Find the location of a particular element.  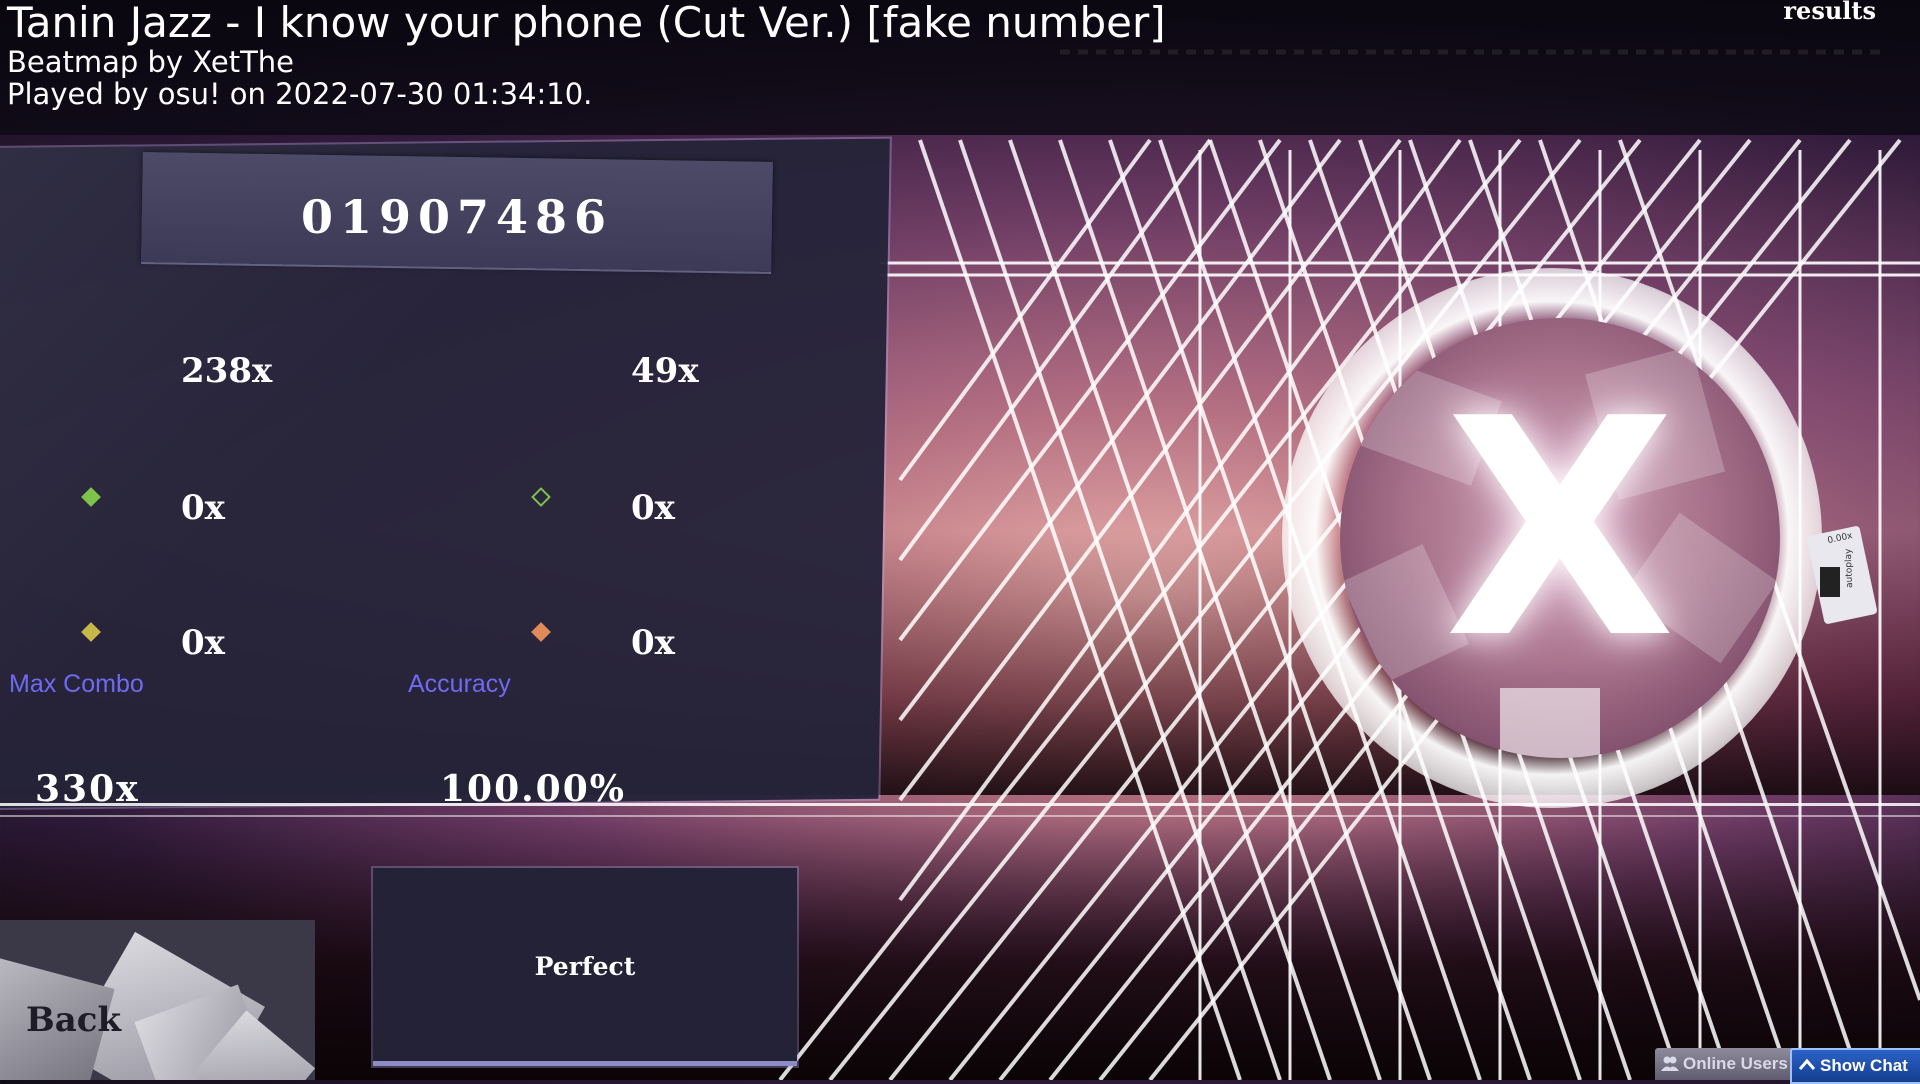

show-chat-label: Show Chat is located at coordinates (1864, 1065).